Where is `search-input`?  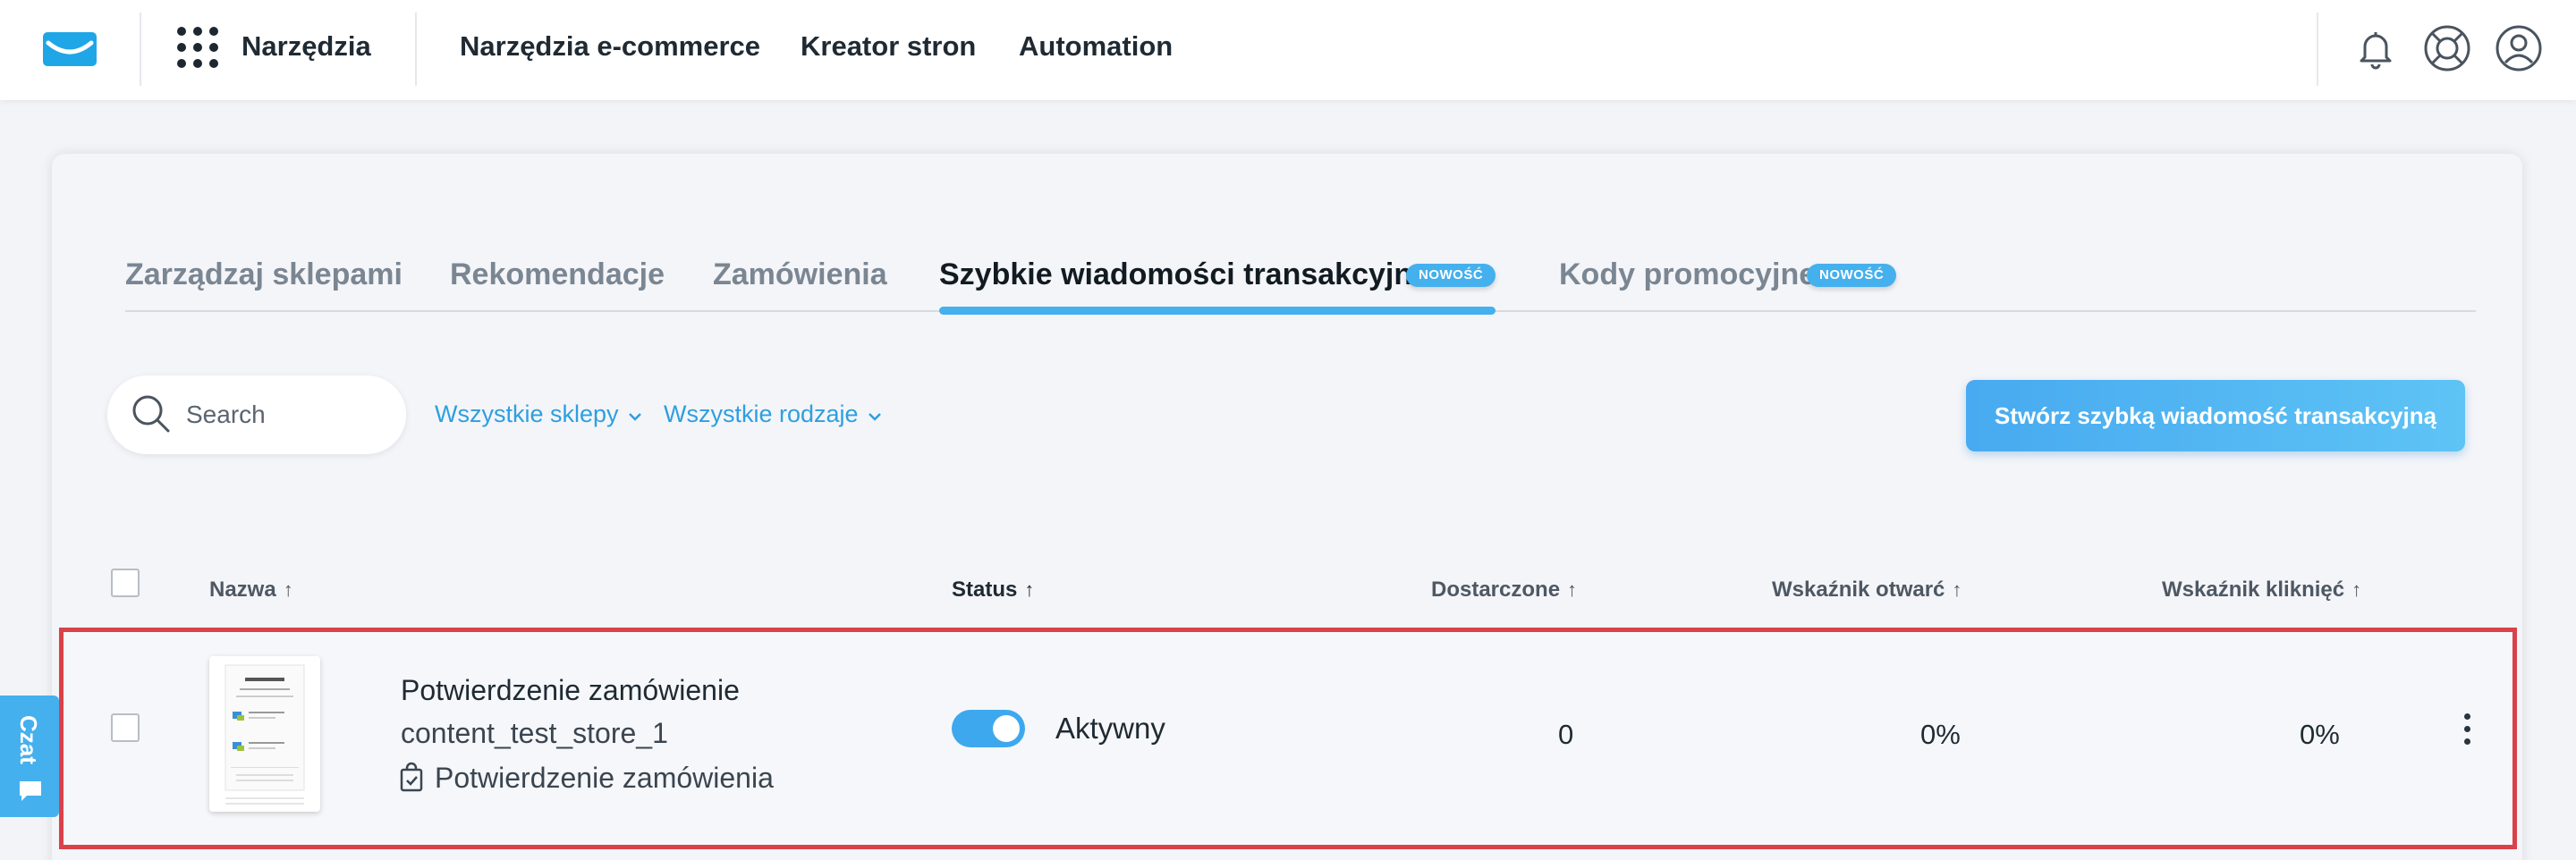
search-input is located at coordinates (284, 415).